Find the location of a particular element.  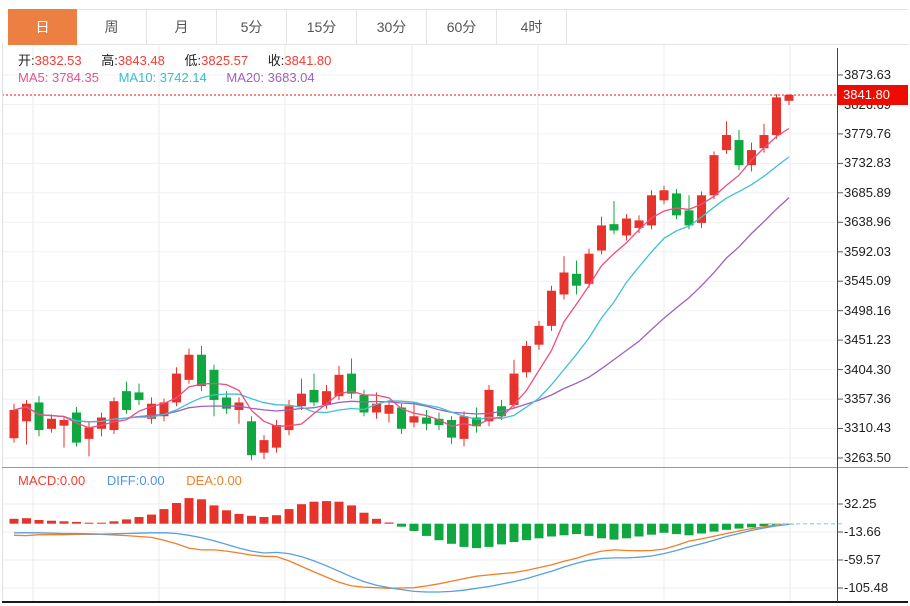

price-tick: 3357.36 is located at coordinates (867, 398).